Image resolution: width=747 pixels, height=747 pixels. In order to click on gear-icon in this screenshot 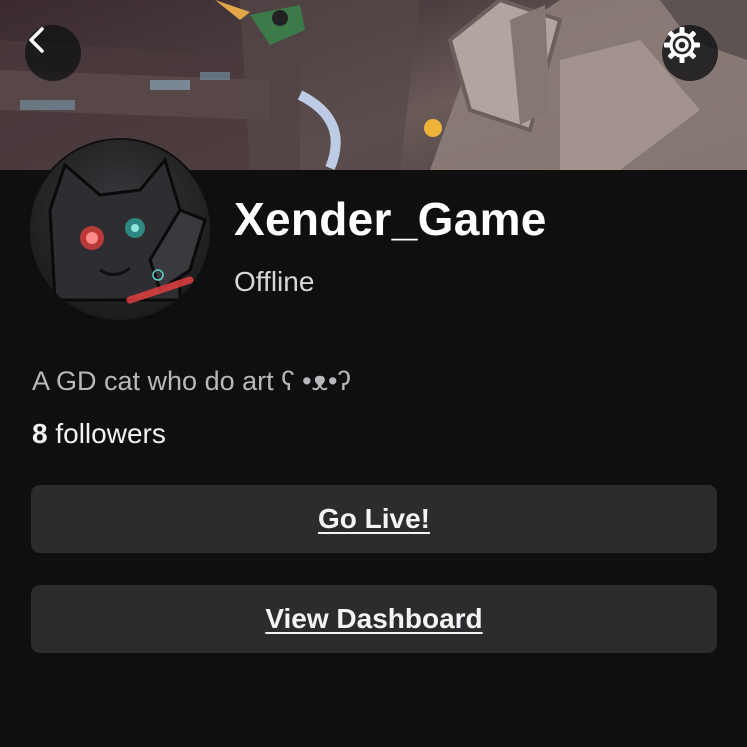, I will do `click(682, 45)`.